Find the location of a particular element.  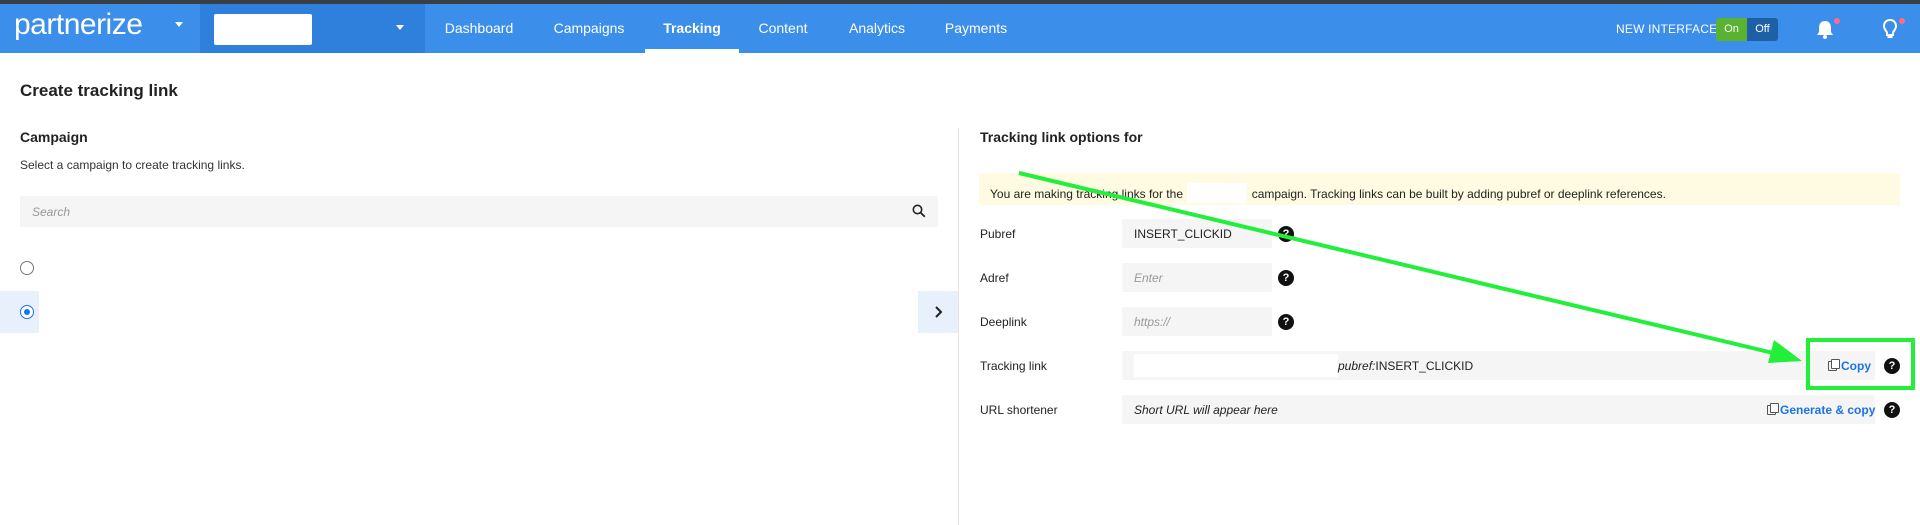

logo-text: partnerize is located at coordinates (78, 24).